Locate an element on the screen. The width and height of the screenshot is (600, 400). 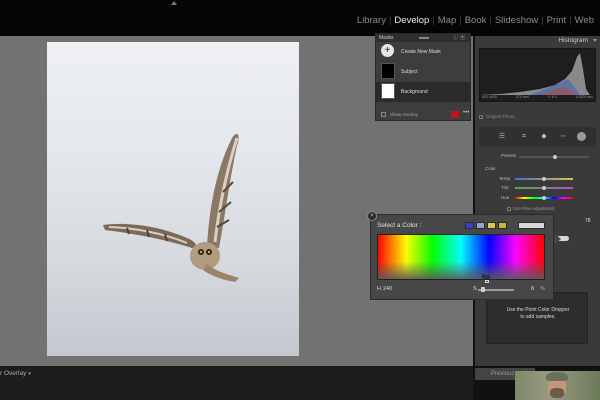
module-book: Book is located at coordinates (476, 20).